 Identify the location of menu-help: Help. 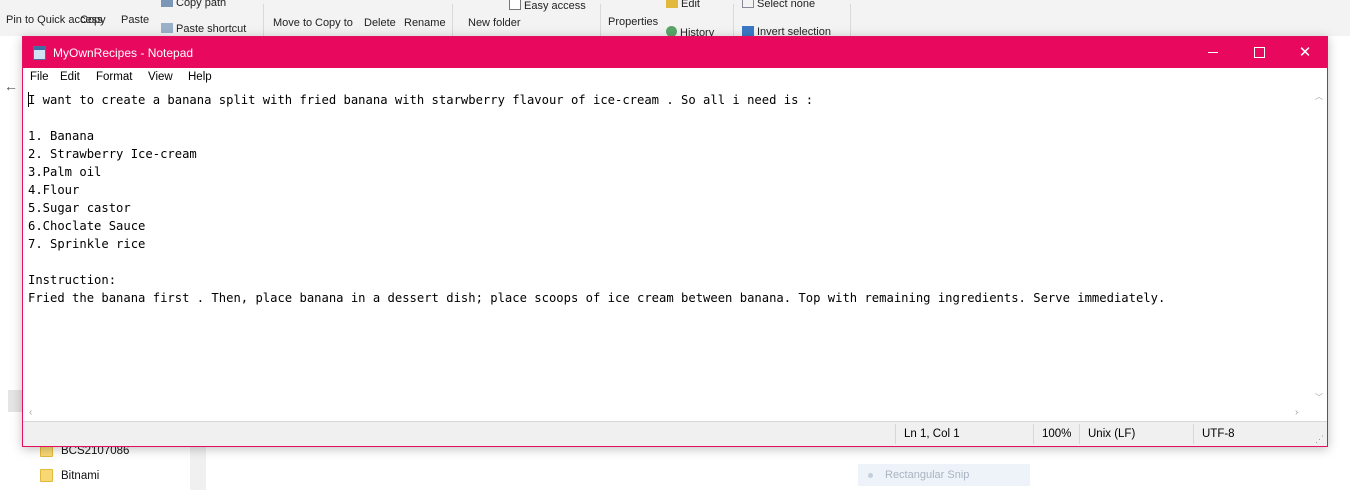
(200, 77).